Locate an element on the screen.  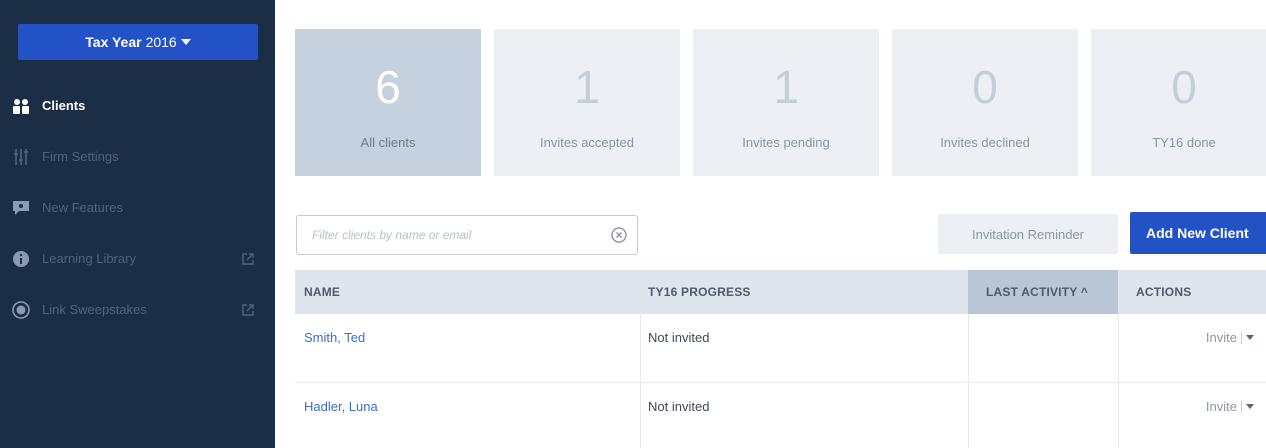
info-icon is located at coordinates (21, 259).